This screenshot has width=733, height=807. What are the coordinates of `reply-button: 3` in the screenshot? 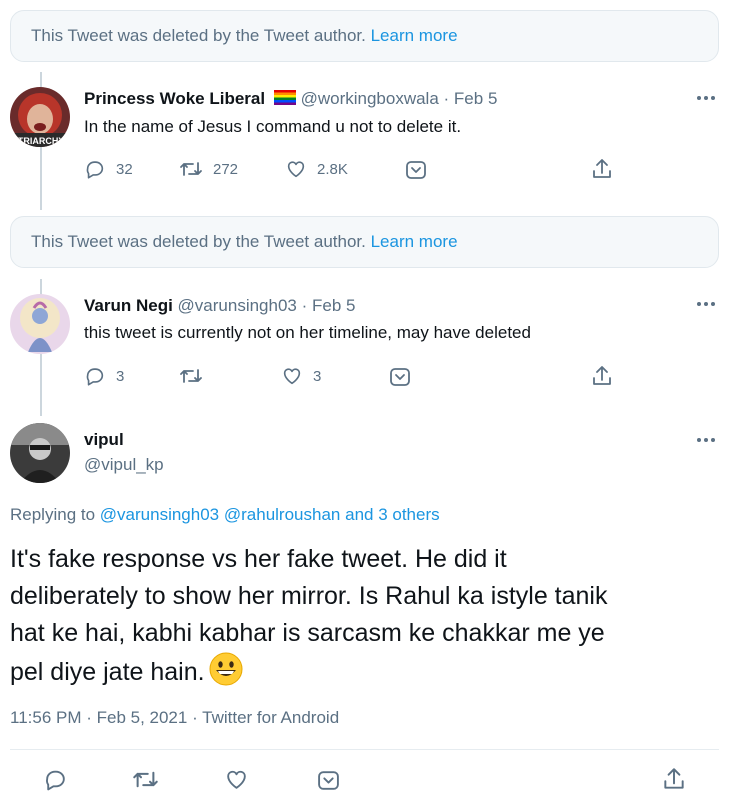 It's located at (104, 376).